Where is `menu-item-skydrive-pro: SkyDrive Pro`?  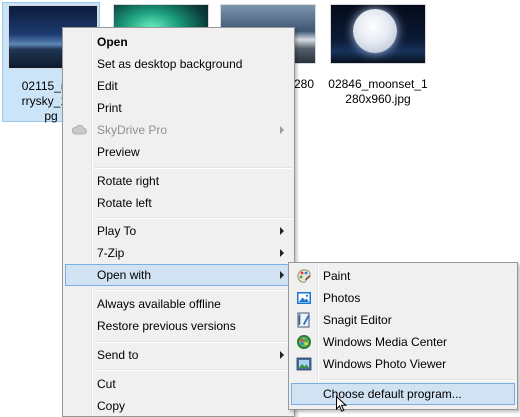 menu-item-skydrive-pro: SkyDrive Pro is located at coordinates (178, 130).